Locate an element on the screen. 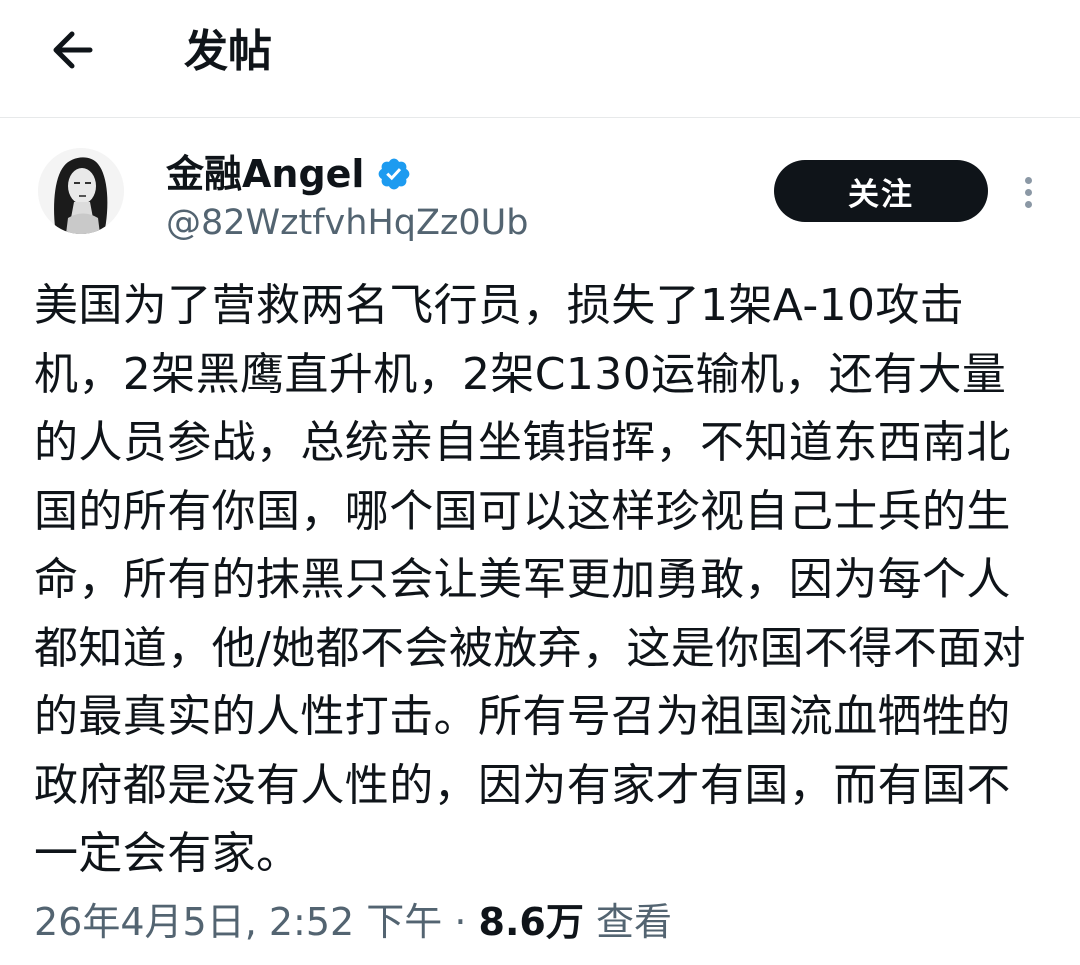 The height and width of the screenshot is (965, 1080). more-vertical-icon is located at coordinates (1028, 180).